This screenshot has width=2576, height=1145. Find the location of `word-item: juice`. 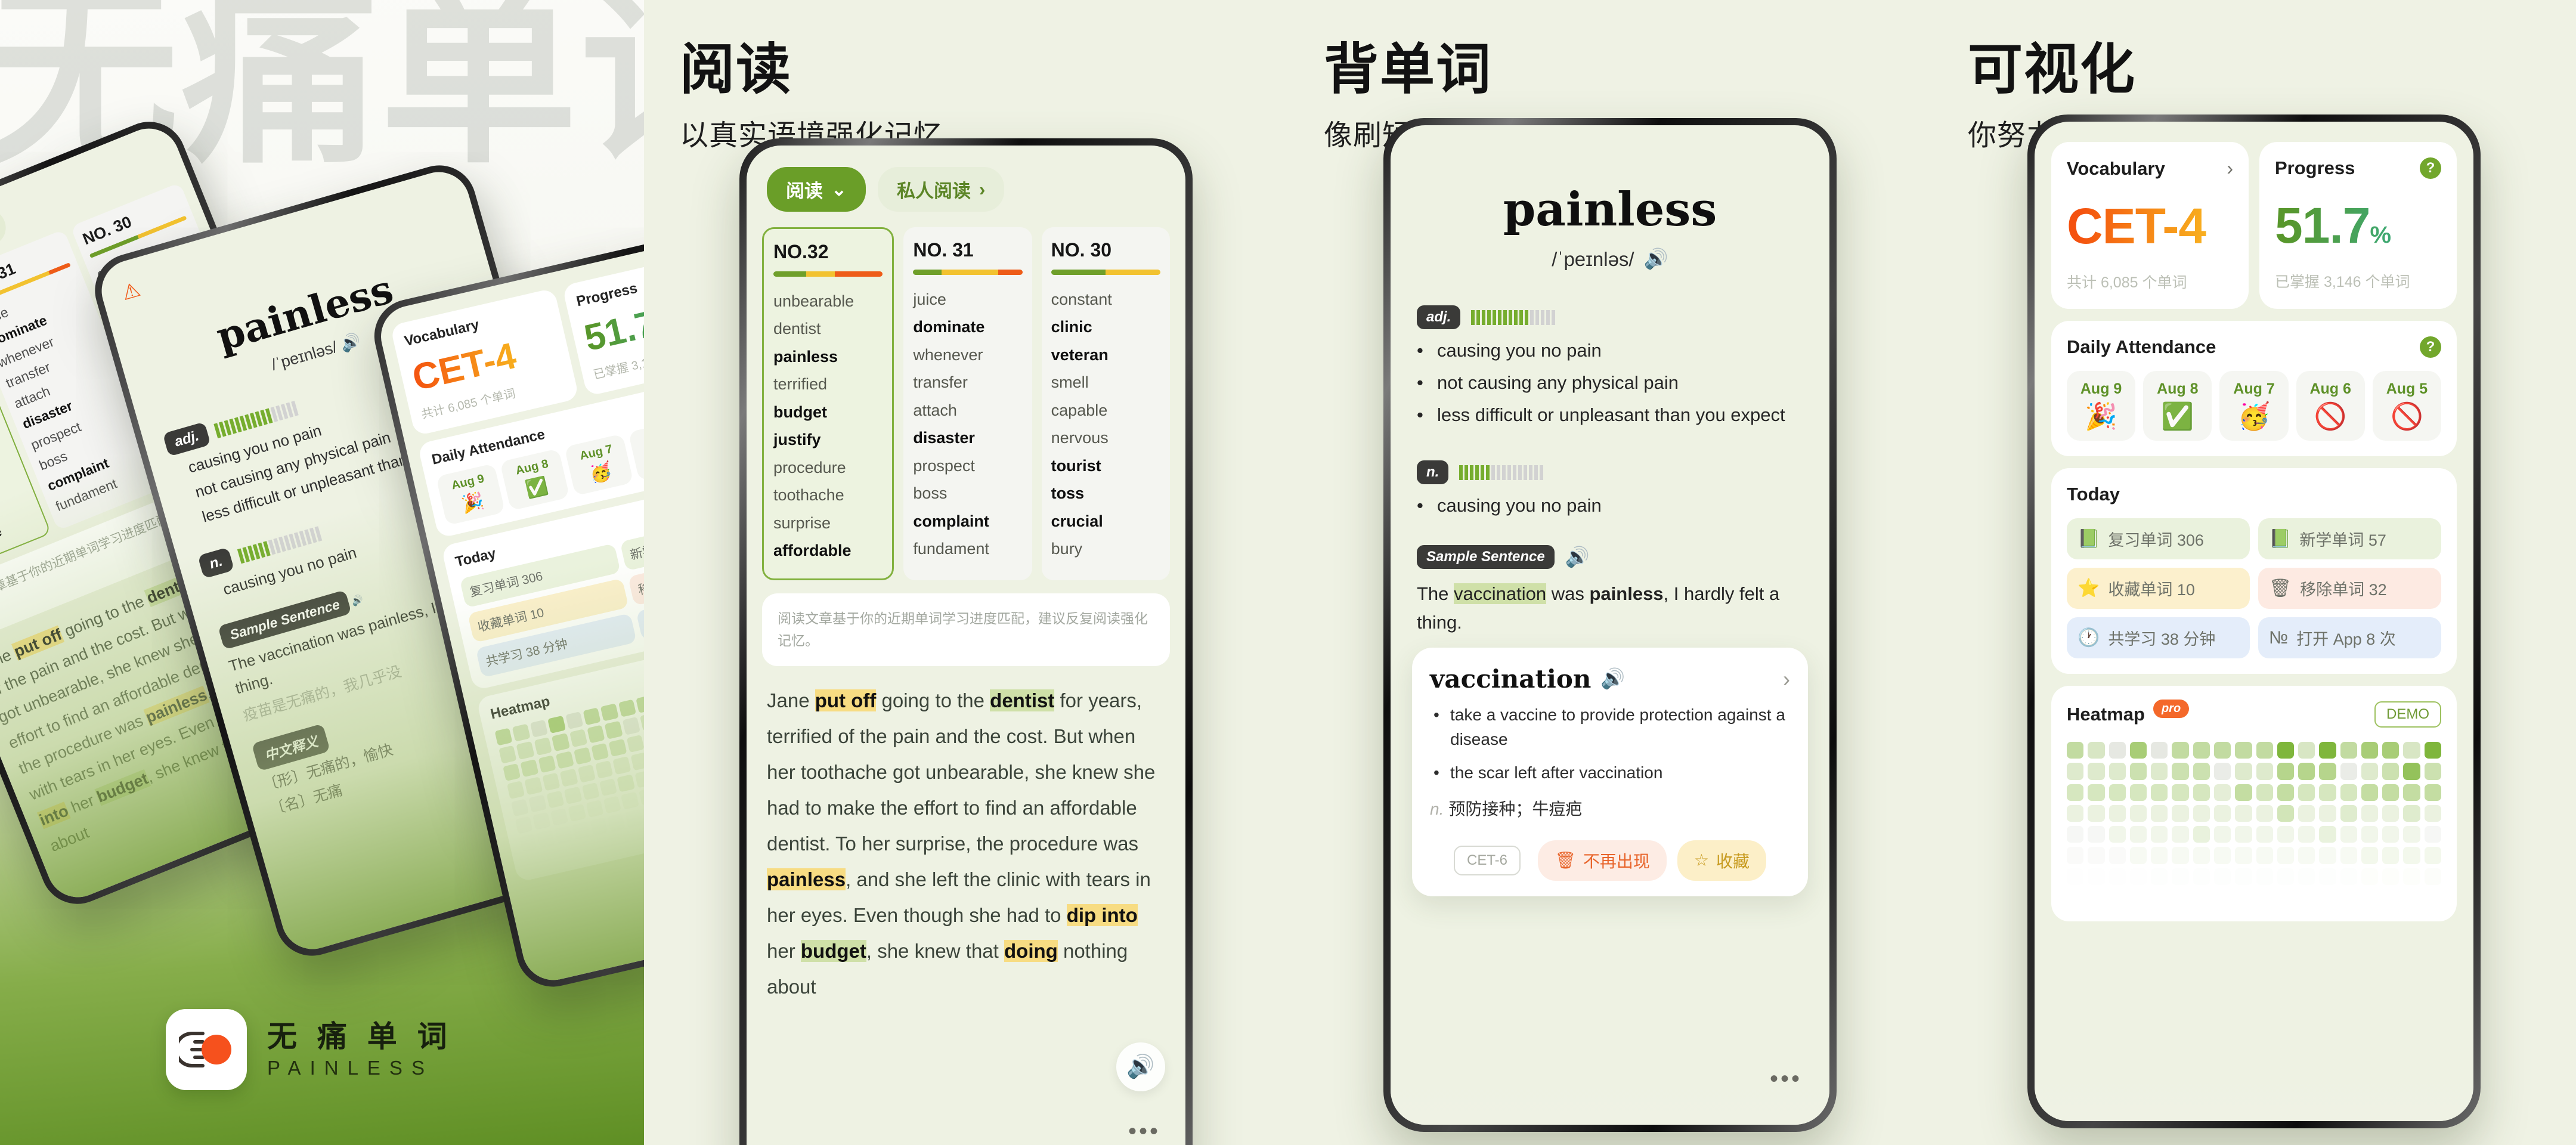

word-item: juice is located at coordinates (967, 299).